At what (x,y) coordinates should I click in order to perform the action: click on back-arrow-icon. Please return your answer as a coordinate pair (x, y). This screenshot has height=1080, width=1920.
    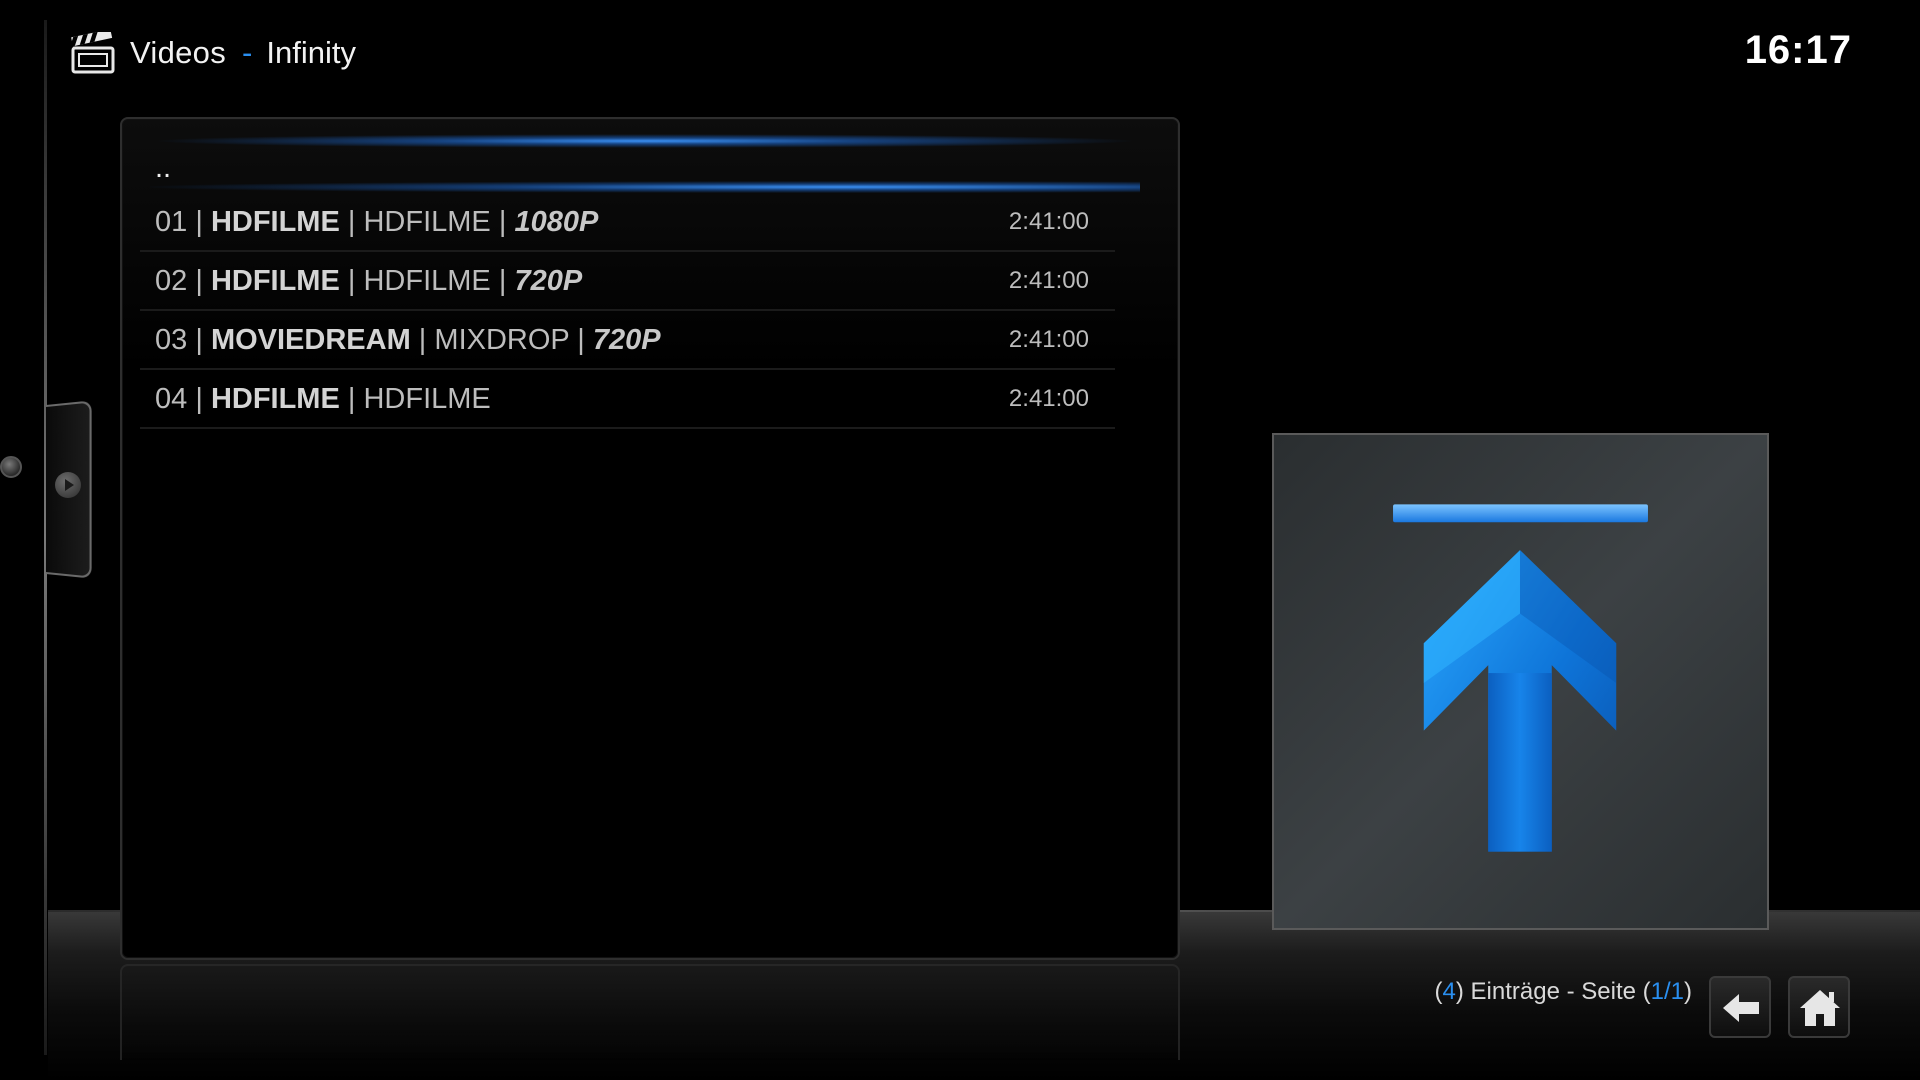
    Looking at the image, I should click on (1741, 1008).